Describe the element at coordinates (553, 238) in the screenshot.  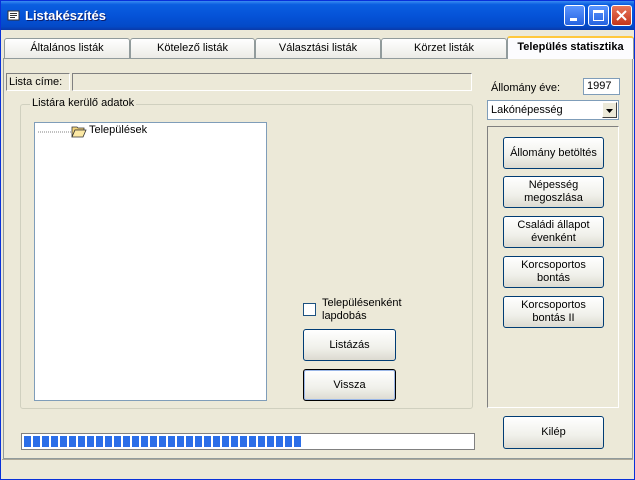
I see `csaladi-line2: évenként` at that location.